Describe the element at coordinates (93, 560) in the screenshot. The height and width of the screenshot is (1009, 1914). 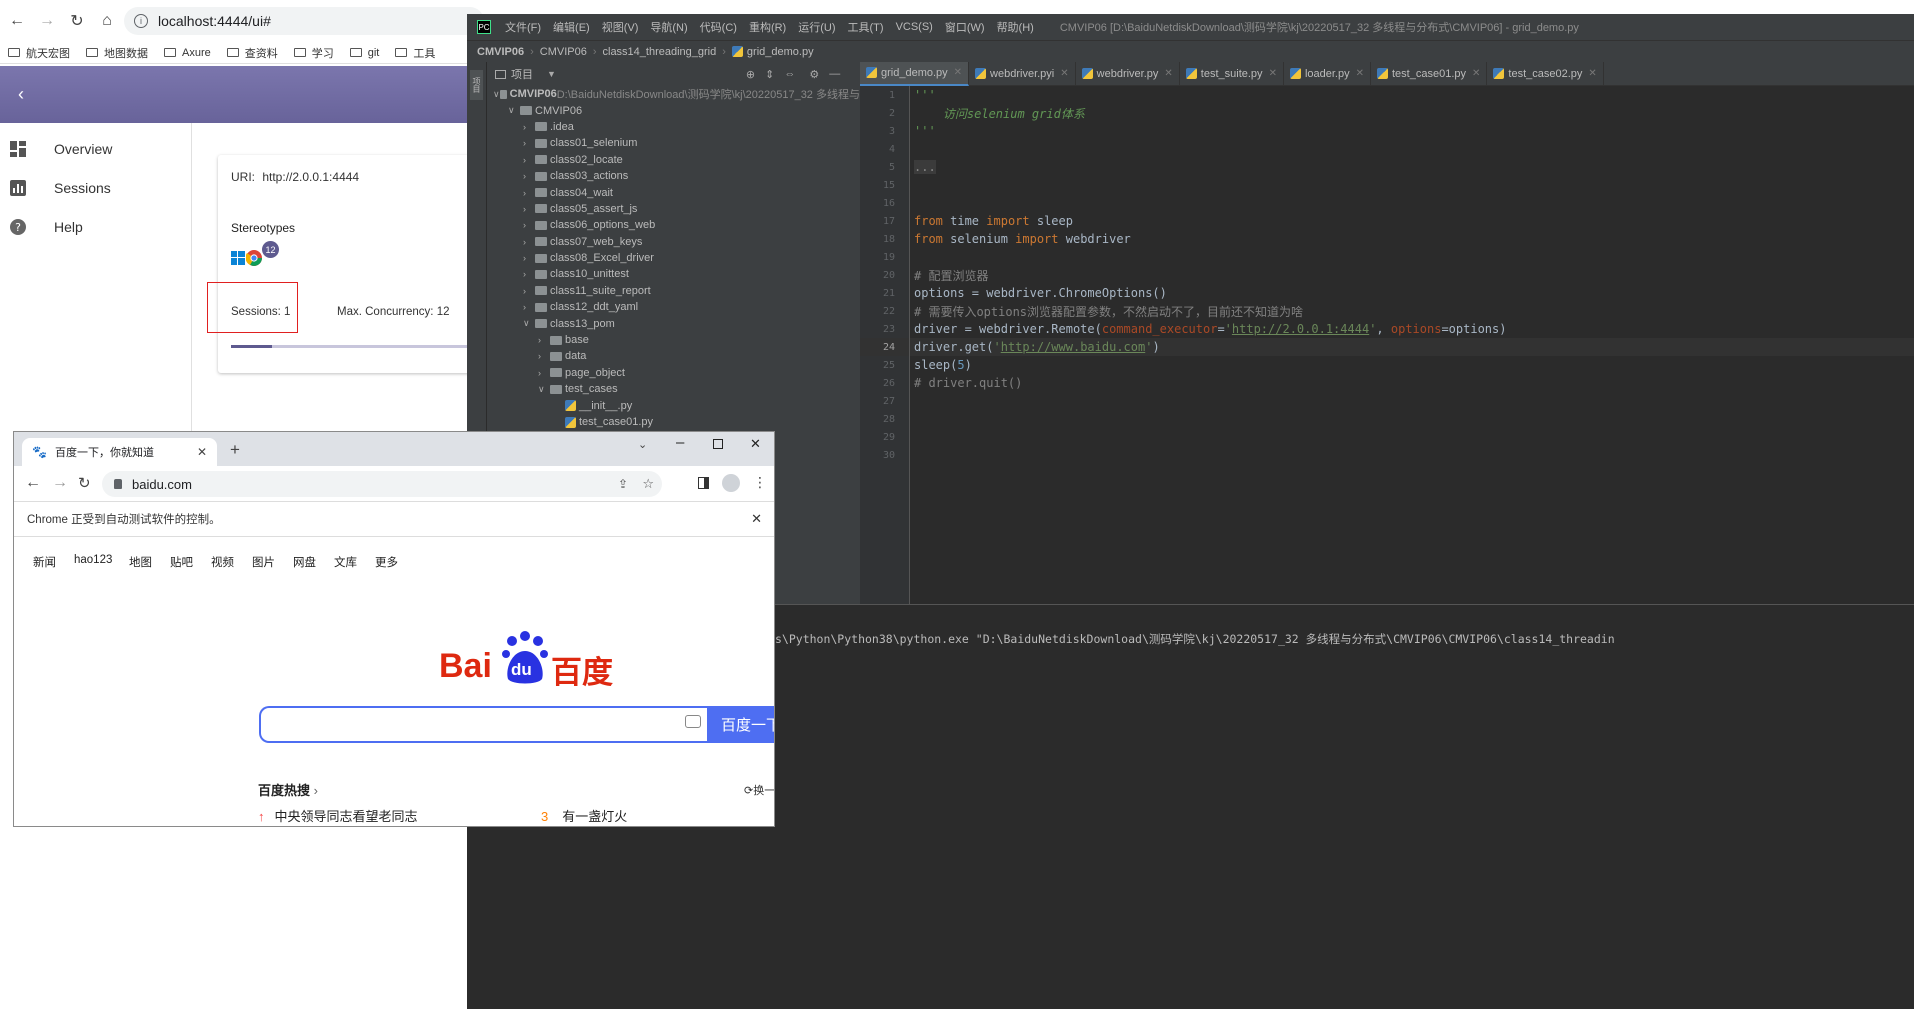
I see `nav-link-hao123: hao123` at that location.